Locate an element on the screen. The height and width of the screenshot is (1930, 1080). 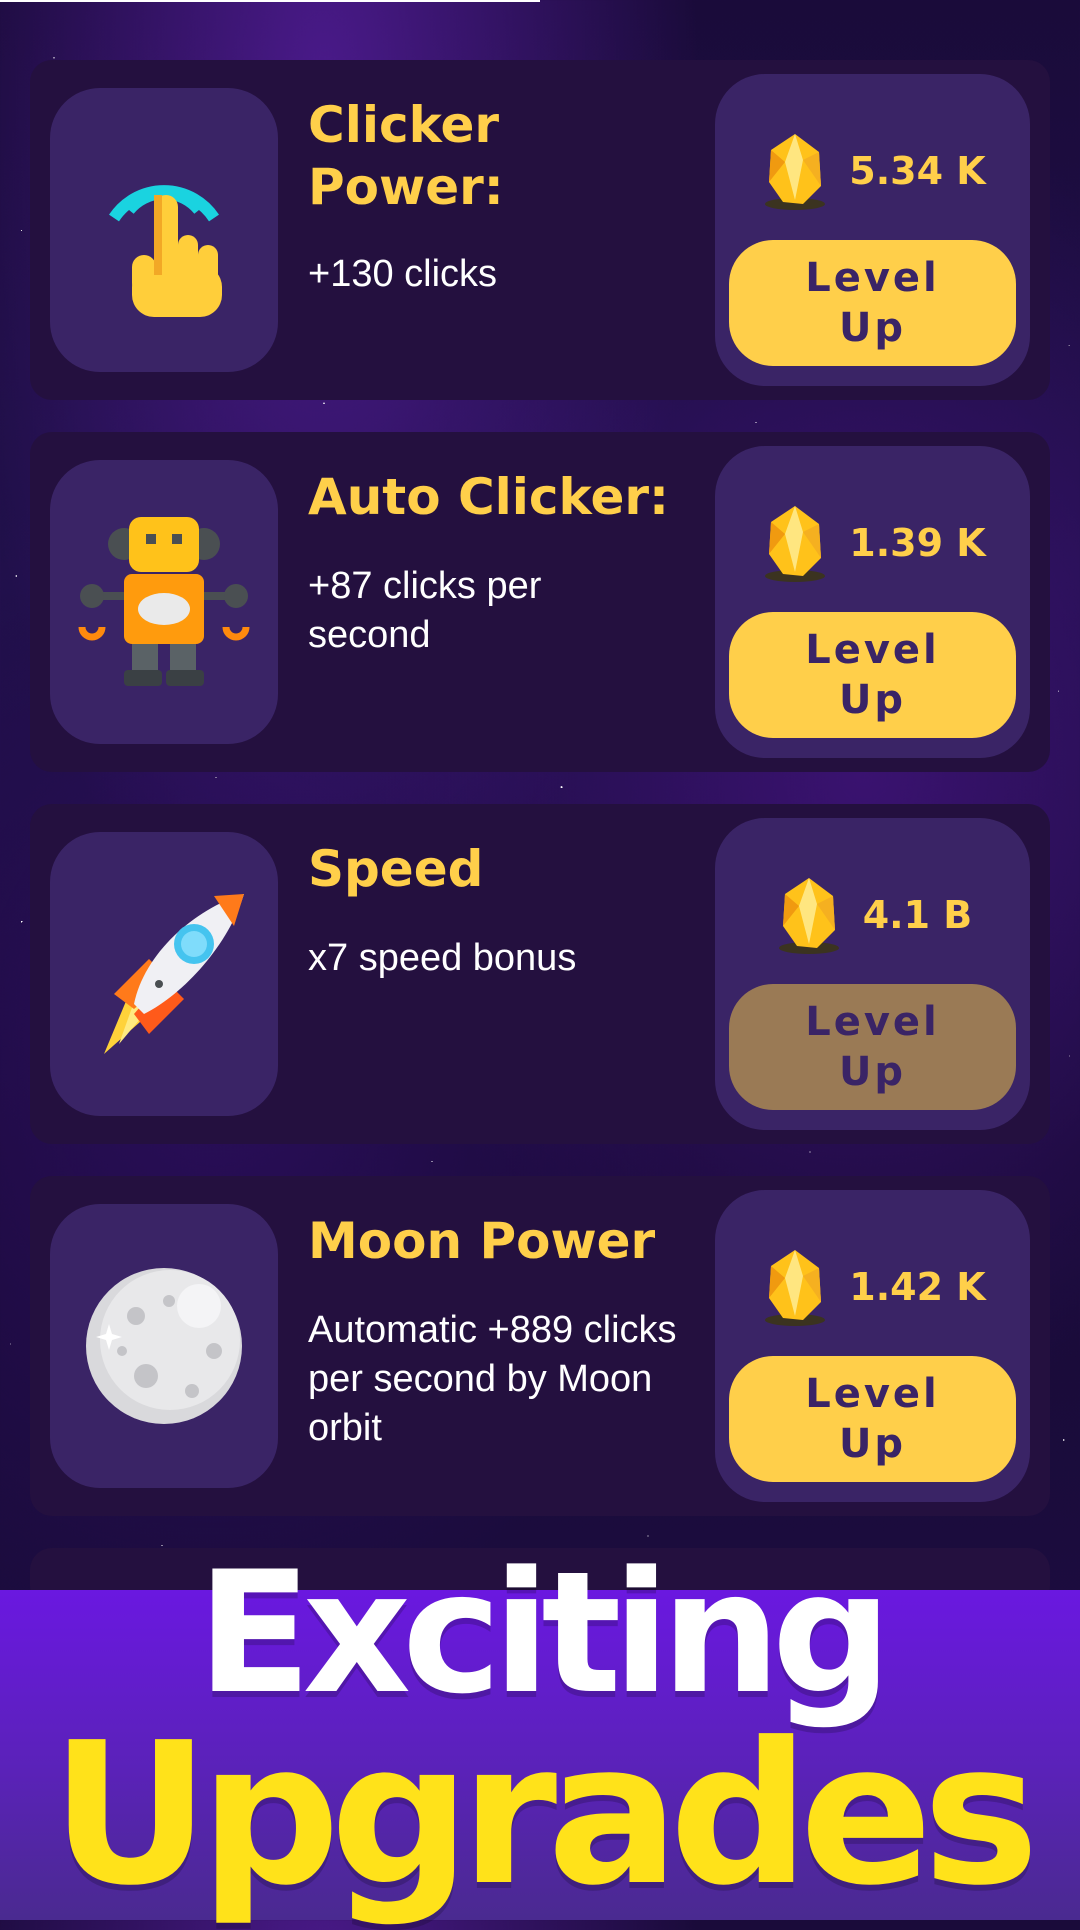
moon-icon is located at coordinates (164, 1346).